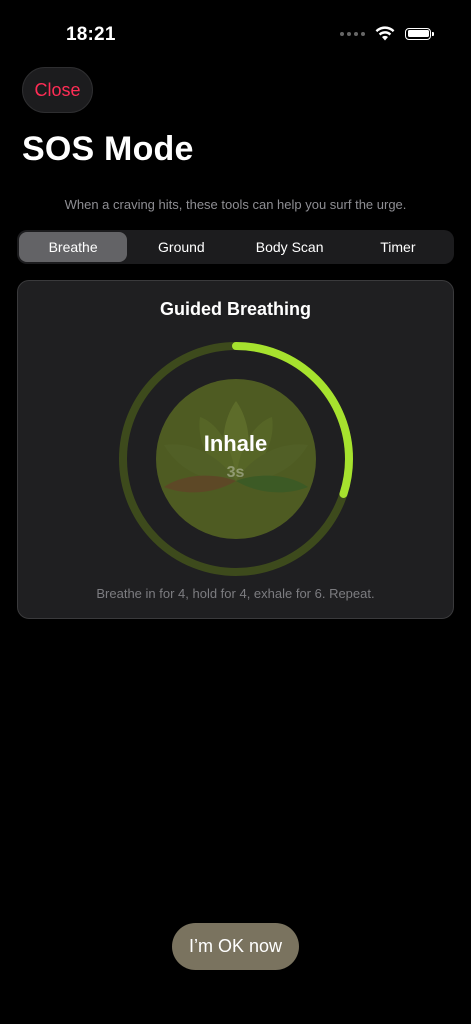 This screenshot has height=1024, width=471. What do you see at coordinates (235, 443) in the screenshot?
I see `breath-phase: Inhale` at bounding box center [235, 443].